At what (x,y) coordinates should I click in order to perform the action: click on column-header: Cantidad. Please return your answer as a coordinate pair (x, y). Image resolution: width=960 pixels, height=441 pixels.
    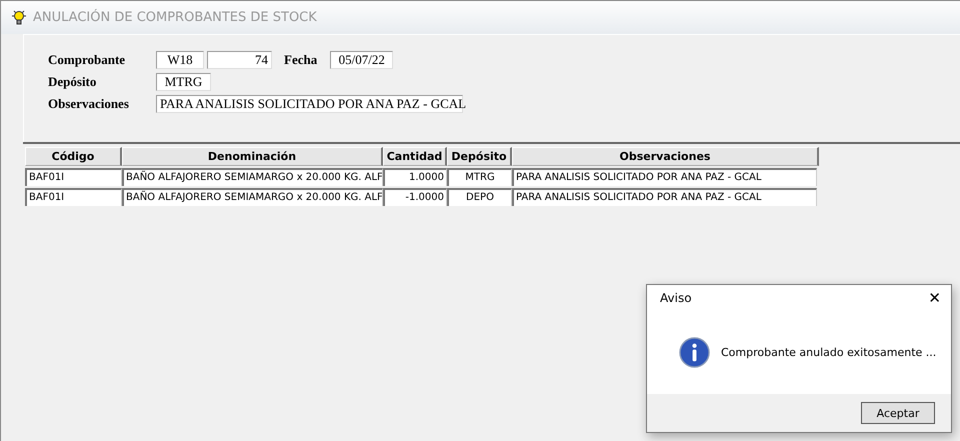
    Looking at the image, I should click on (415, 156).